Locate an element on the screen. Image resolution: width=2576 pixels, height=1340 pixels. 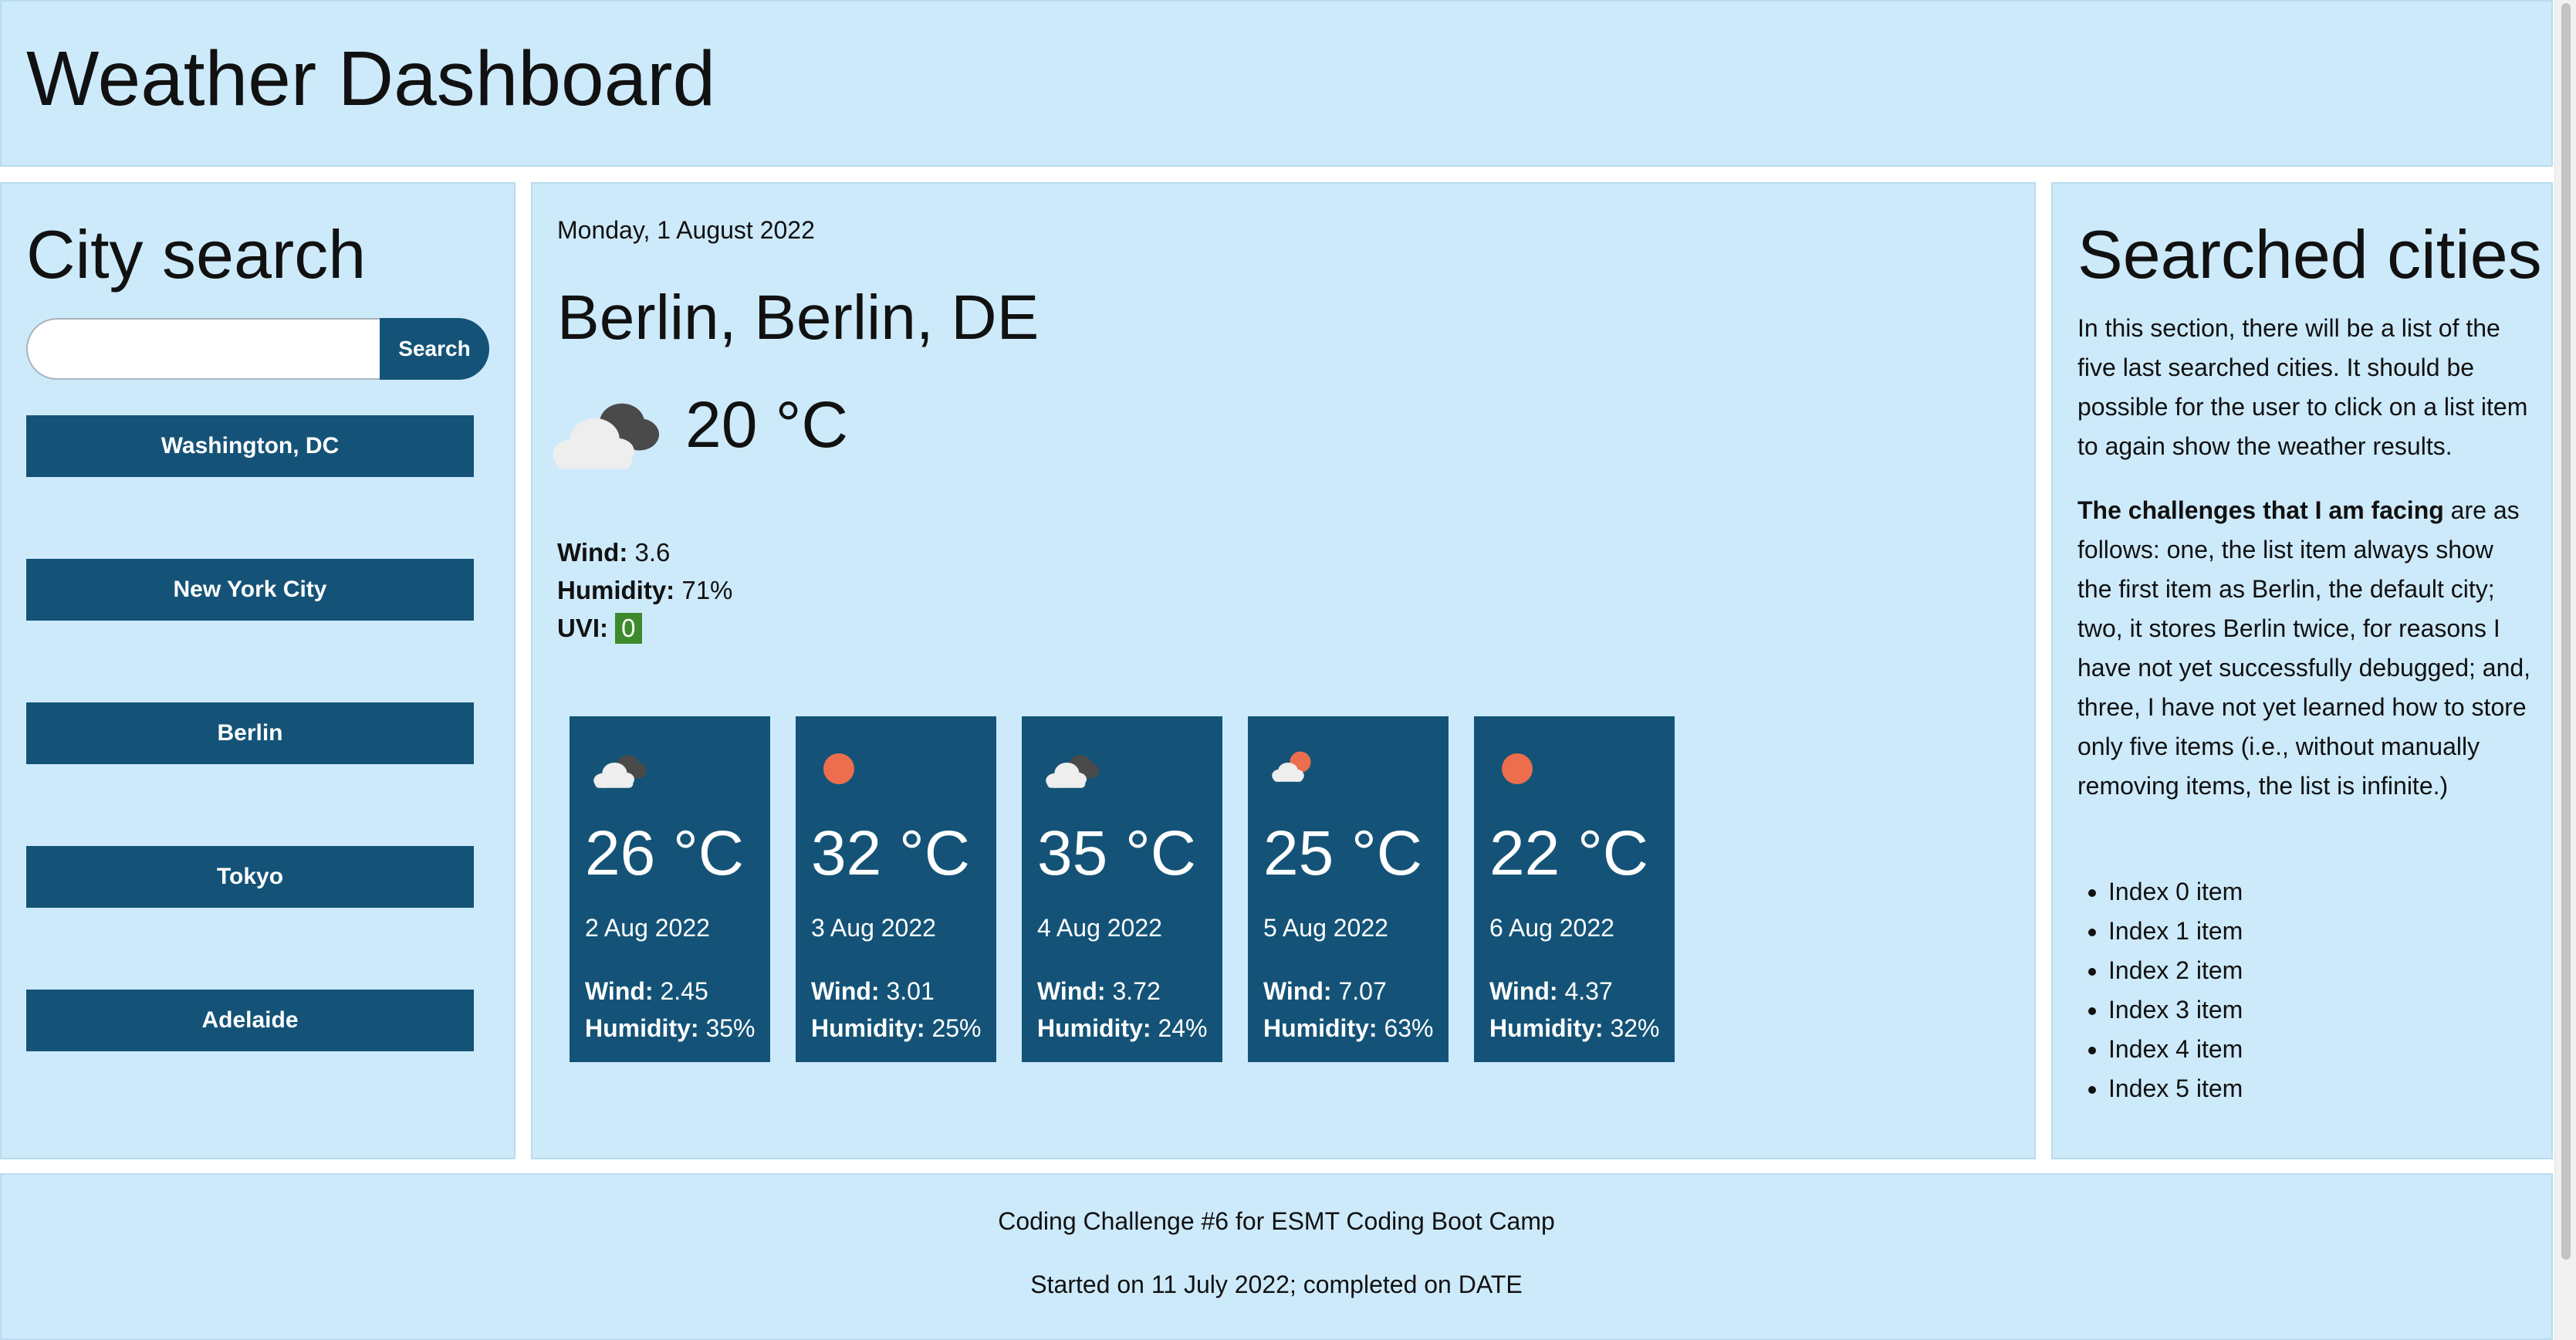
humidity-value: 71% is located at coordinates (707, 590).